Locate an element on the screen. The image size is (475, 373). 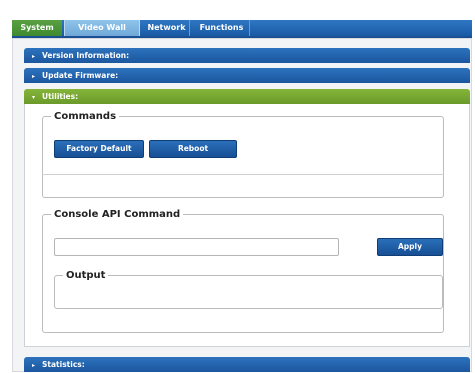
version-information-header: ▸ Version Information: is located at coordinates (247, 55).